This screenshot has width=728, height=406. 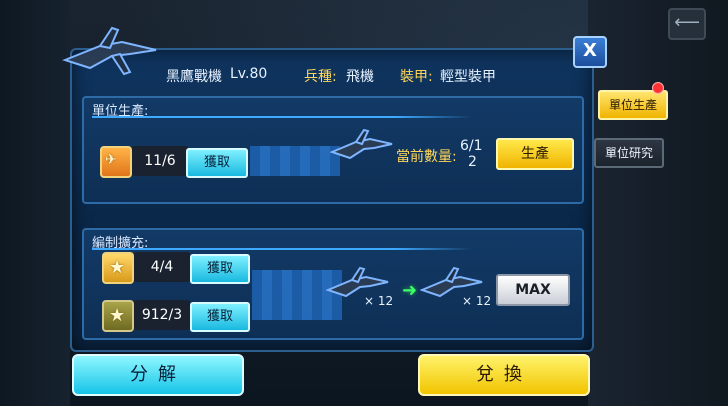 I want to click on to-multiplier: × 12, so click(x=477, y=301).